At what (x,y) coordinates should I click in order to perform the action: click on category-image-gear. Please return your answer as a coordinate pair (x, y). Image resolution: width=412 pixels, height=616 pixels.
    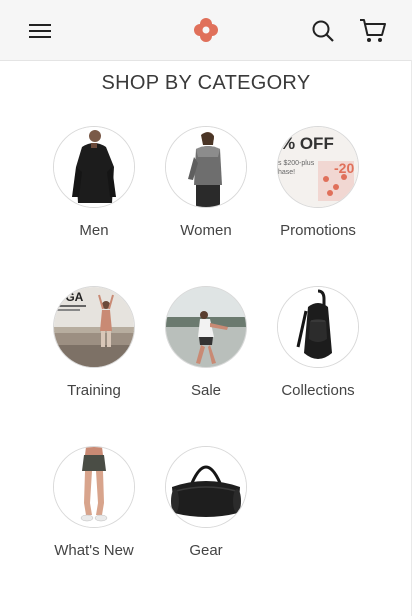
    Looking at the image, I should click on (206, 487).